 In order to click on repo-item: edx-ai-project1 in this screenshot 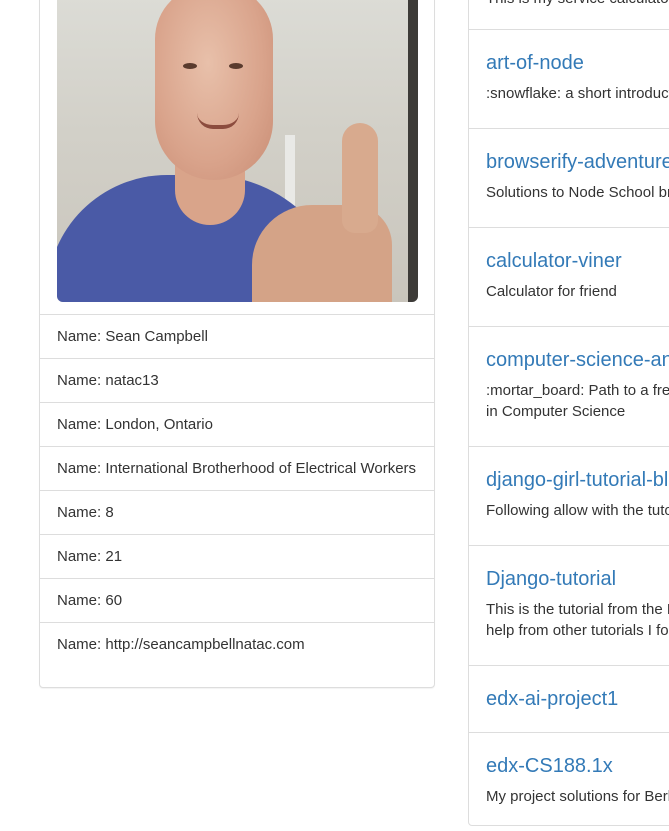, I will do `click(569, 698)`.